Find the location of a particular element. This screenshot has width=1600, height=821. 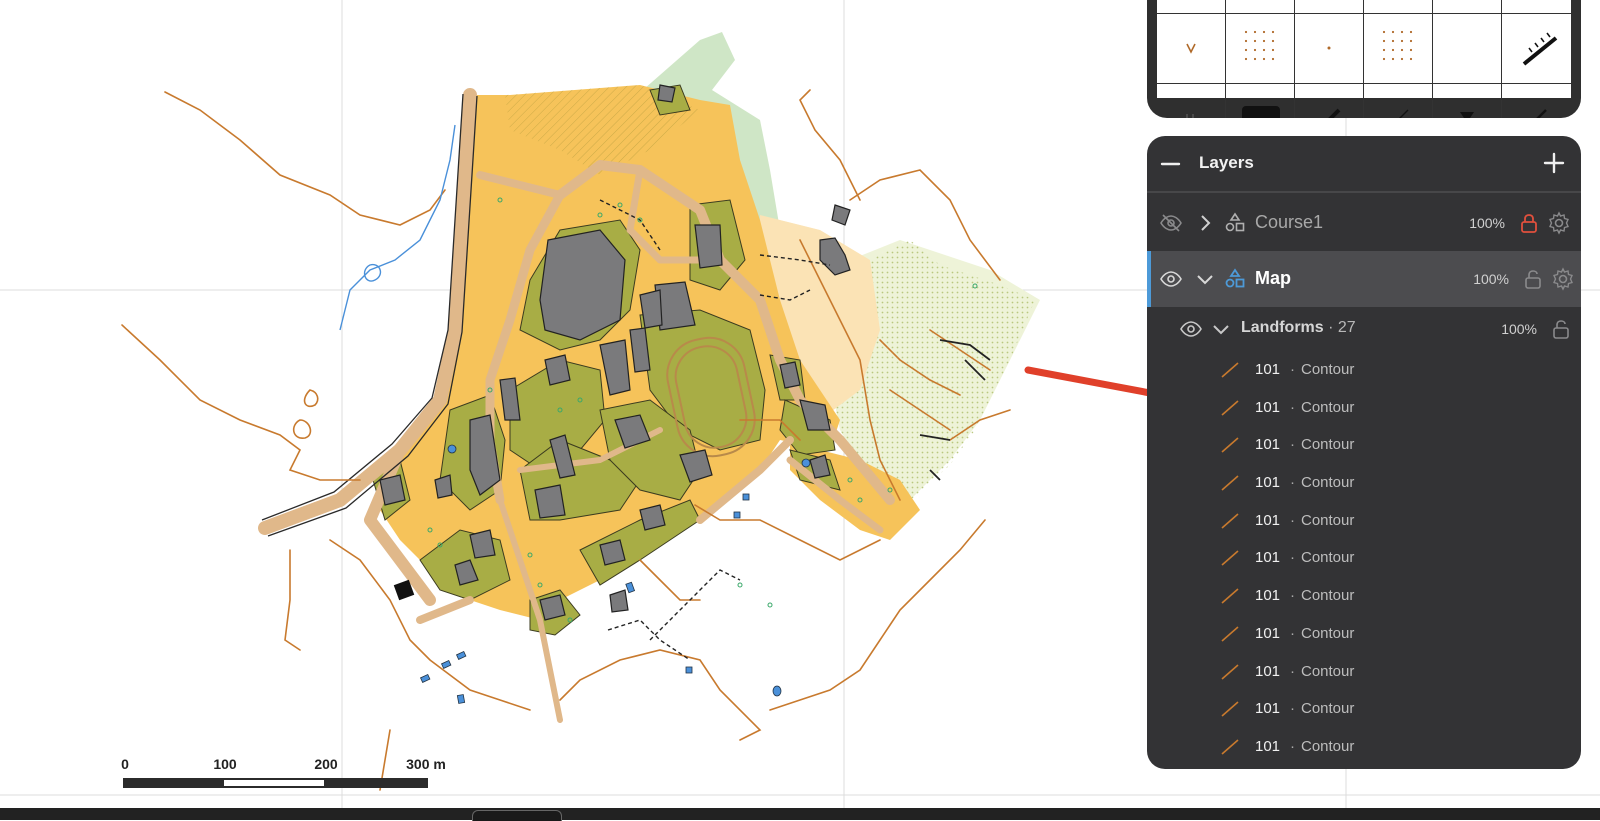

layer-name-course1: Course1 is located at coordinates (1289, 222).